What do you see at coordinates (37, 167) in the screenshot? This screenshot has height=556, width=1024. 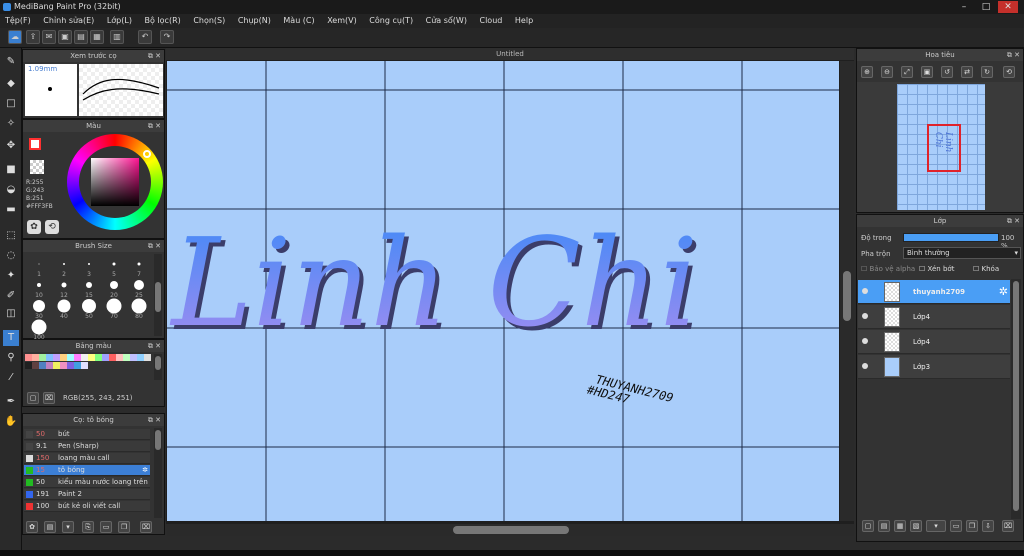 I see `transparent-swatch` at bounding box center [37, 167].